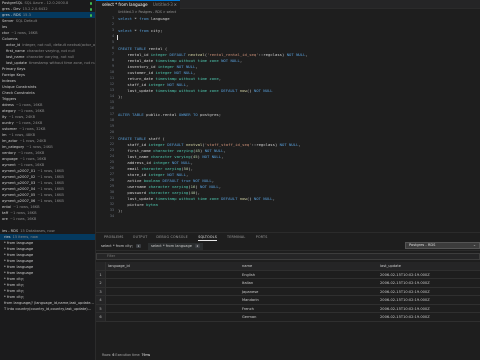 The image size is (480, 360). What do you see at coordinates (288, 283) in the screenshot?
I see `table-row: 2 Italian 2006-02-15T10:02:19.000Z` at bounding box center [288, 283].